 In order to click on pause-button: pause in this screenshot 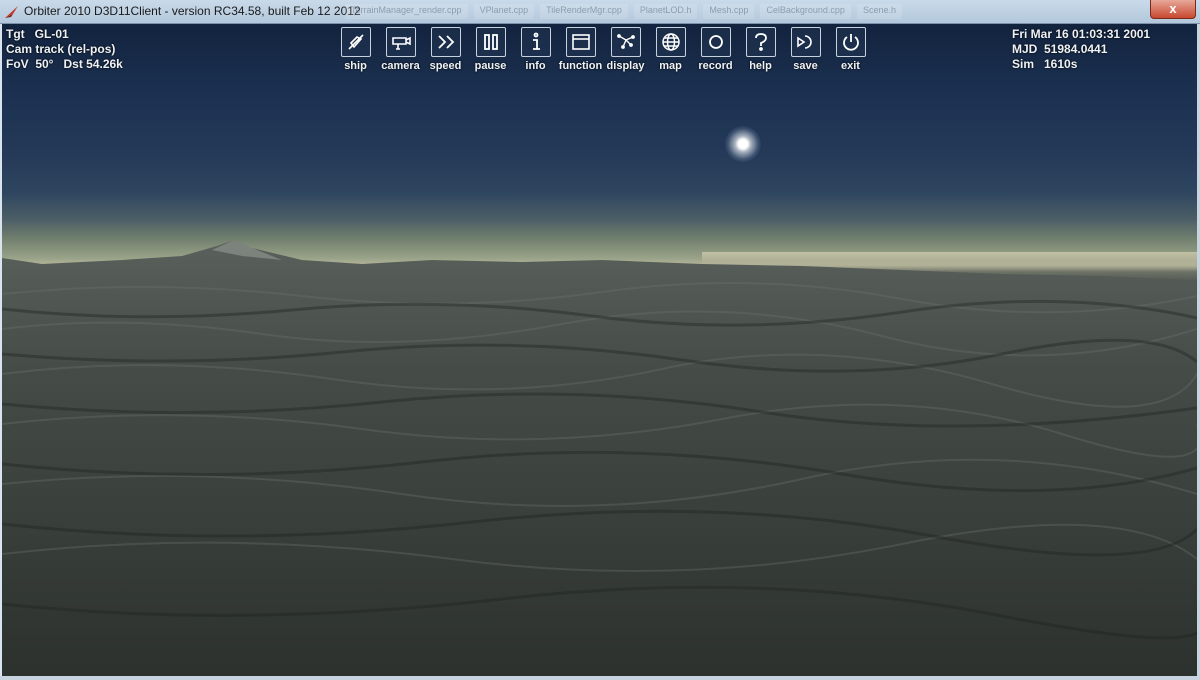, I will do `click(490, 52)`.